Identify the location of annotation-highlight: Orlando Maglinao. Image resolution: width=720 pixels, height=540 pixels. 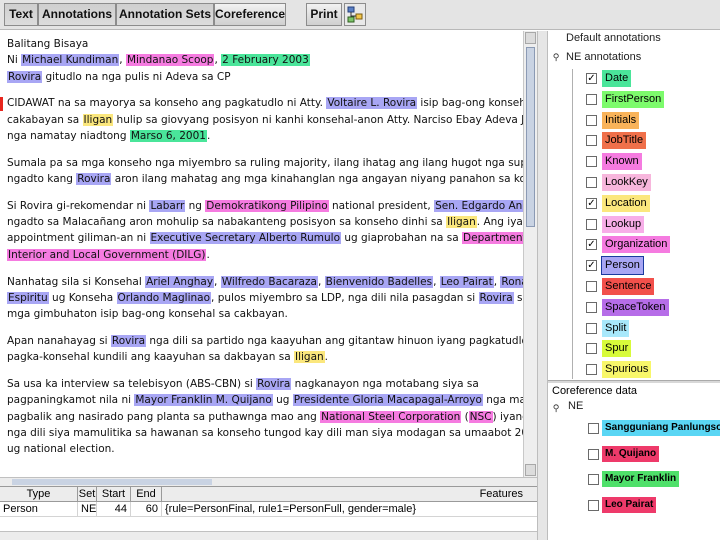
(164, 297).